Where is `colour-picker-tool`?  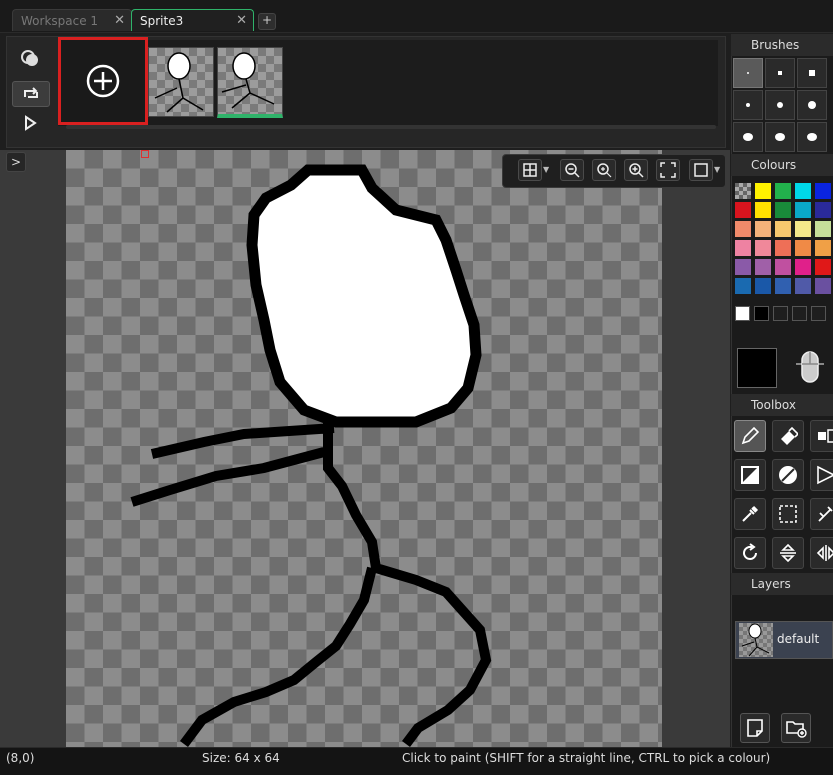 colour-picker-tool is located at coordinates (750, 514).